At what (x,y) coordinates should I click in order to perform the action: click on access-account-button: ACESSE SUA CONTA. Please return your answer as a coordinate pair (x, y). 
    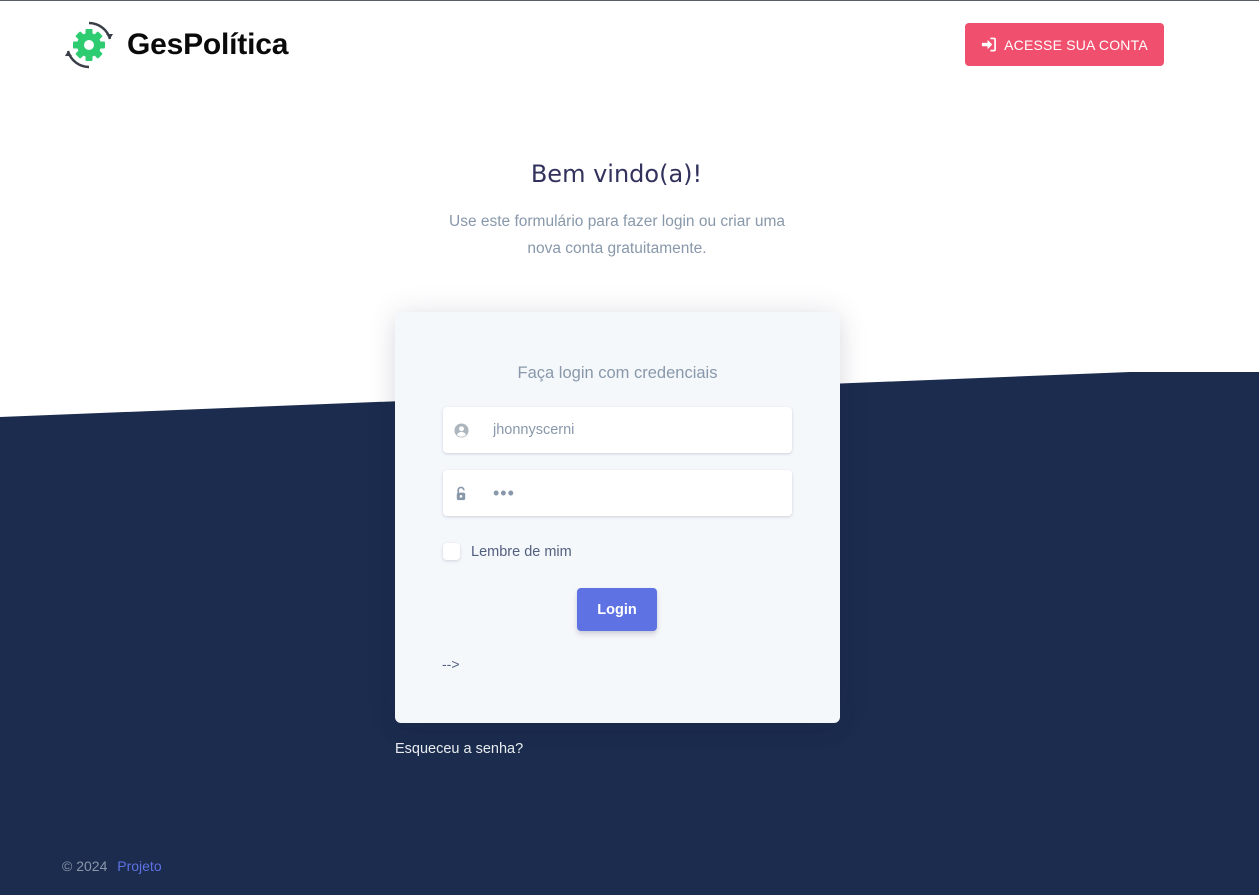
    Looking at the image, I should click on (1064, 44).